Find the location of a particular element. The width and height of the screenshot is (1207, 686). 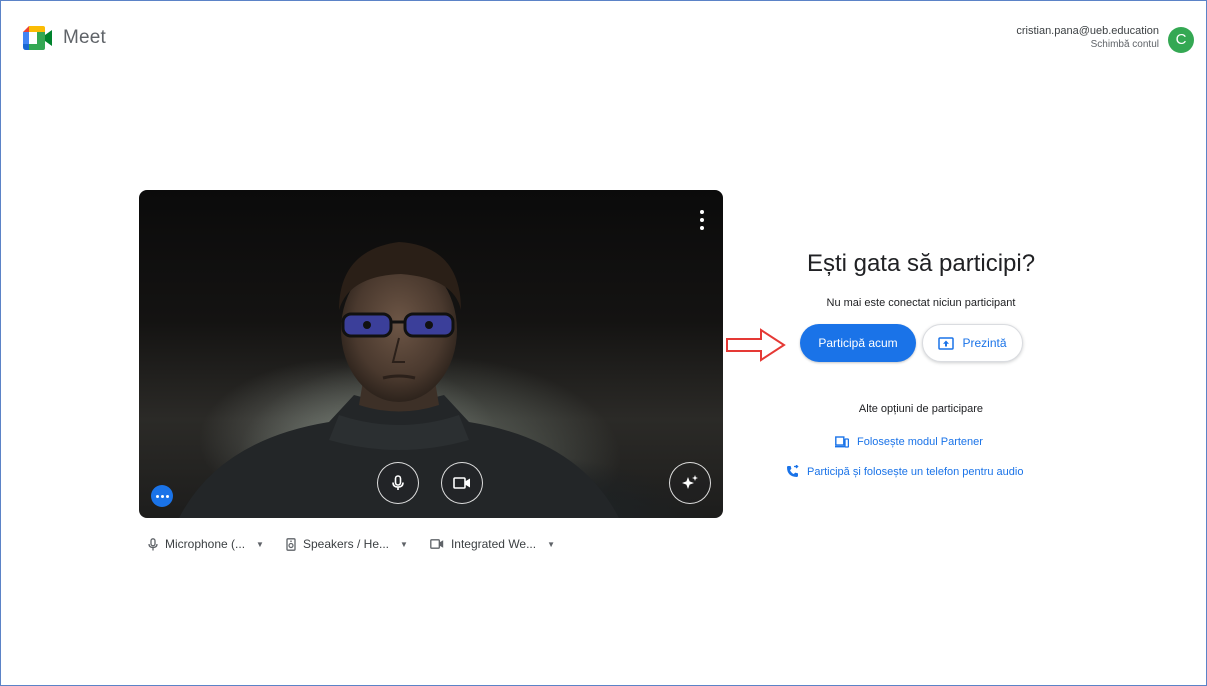

speakers-select: Speakers / He... ▼ is located at coordinates (347, 544).